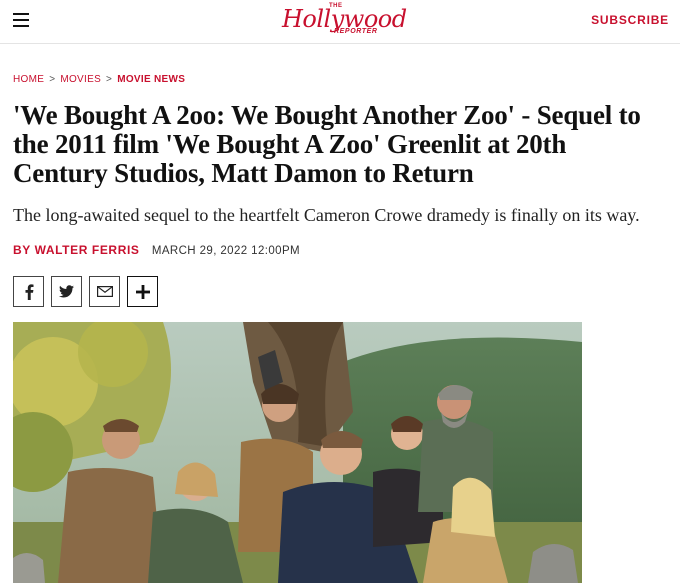  What do you see at coordinates (344, 21) in the screenshot?
I see `site-logo: THE Hollywood REPORTER` at bounding box center [344, 21].